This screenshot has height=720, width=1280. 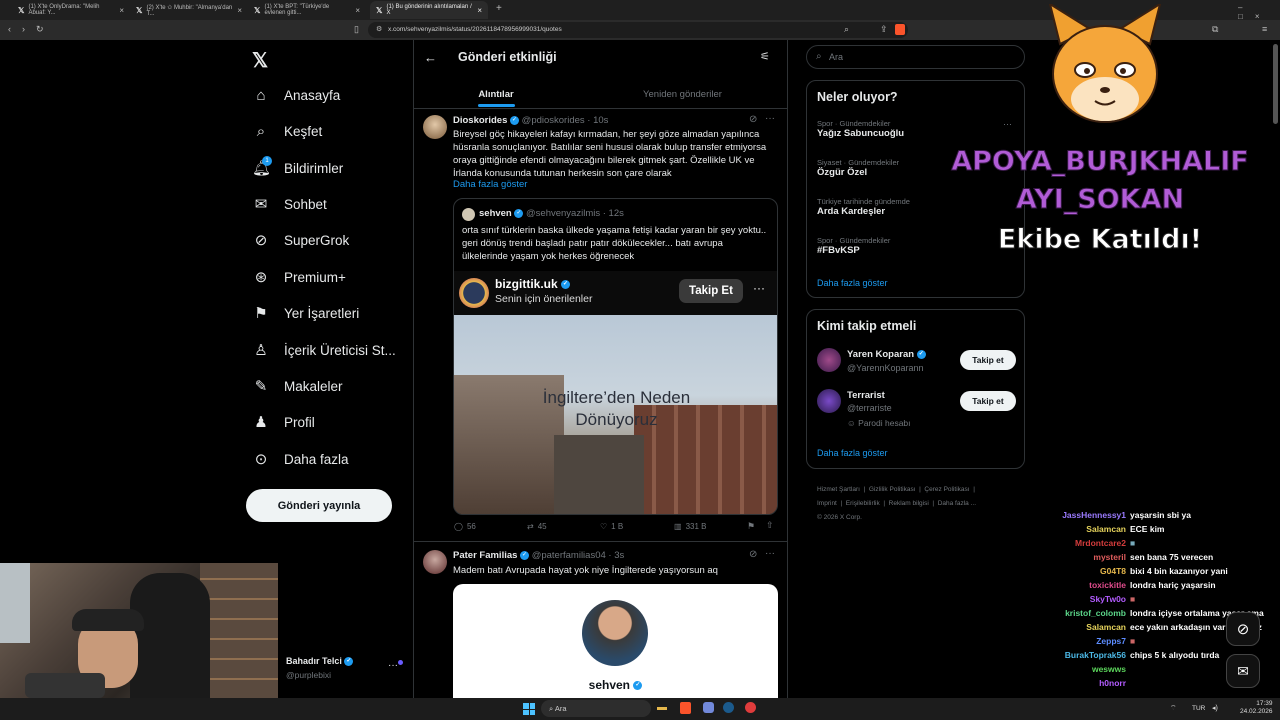 I want to click on suggest-name: Terrarist, so click(x=866, y=395).